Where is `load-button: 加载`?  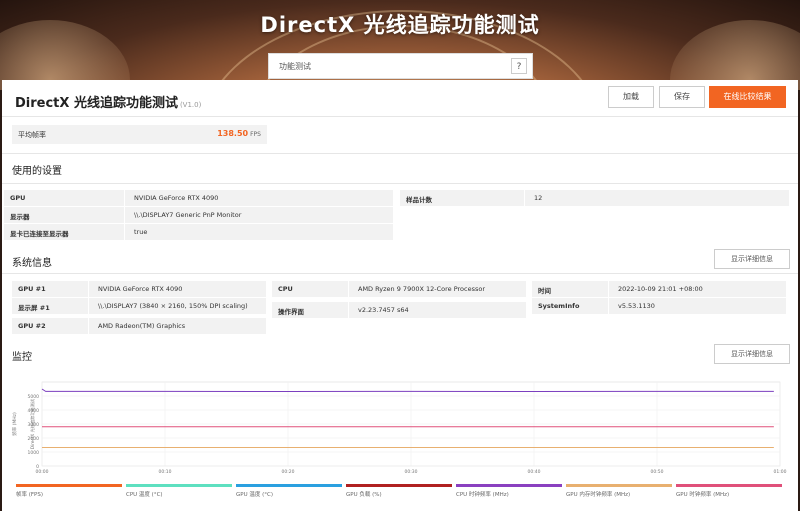
load-button: 加载 is located at coordinates (631, 97).